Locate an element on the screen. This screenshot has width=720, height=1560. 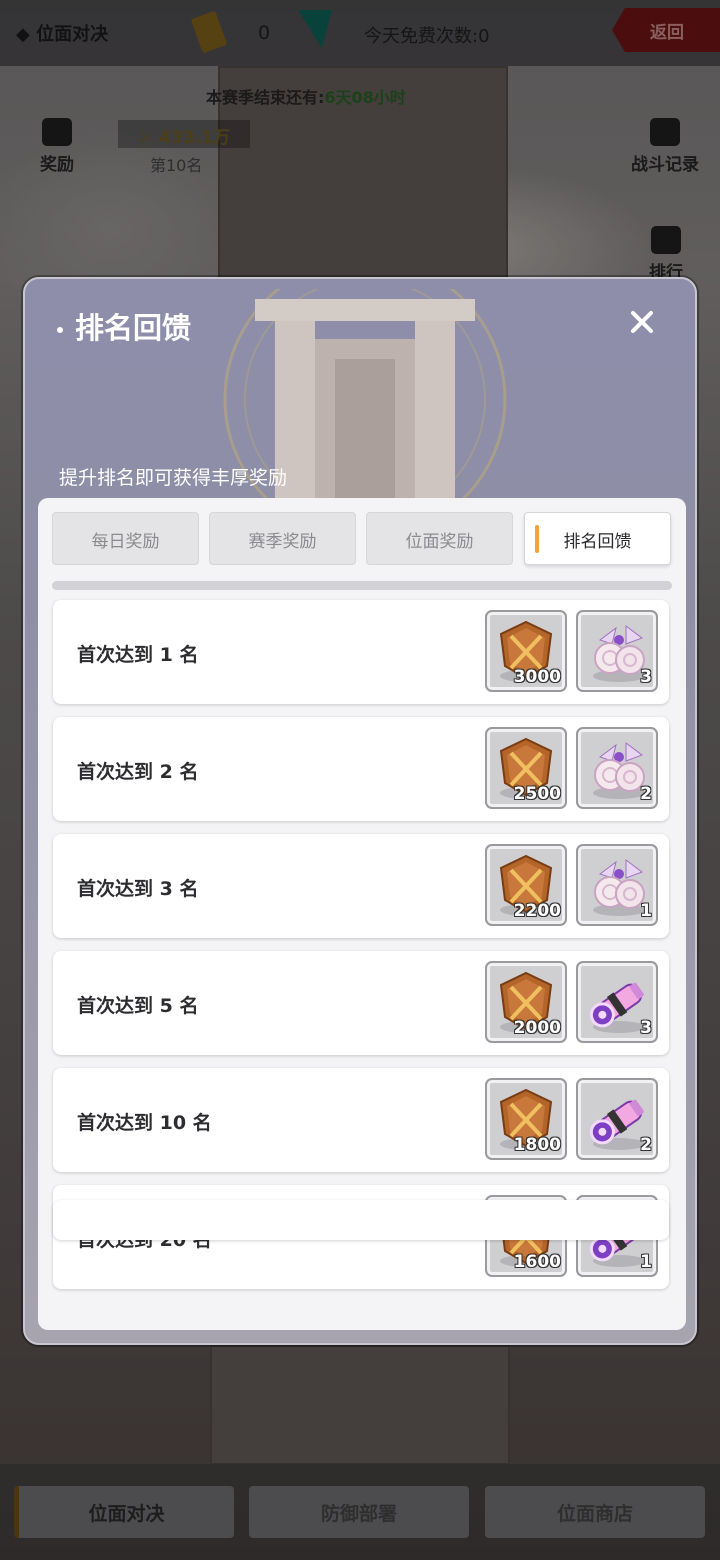
reward-slot: 1800 is located at coordinates (526, 1119).